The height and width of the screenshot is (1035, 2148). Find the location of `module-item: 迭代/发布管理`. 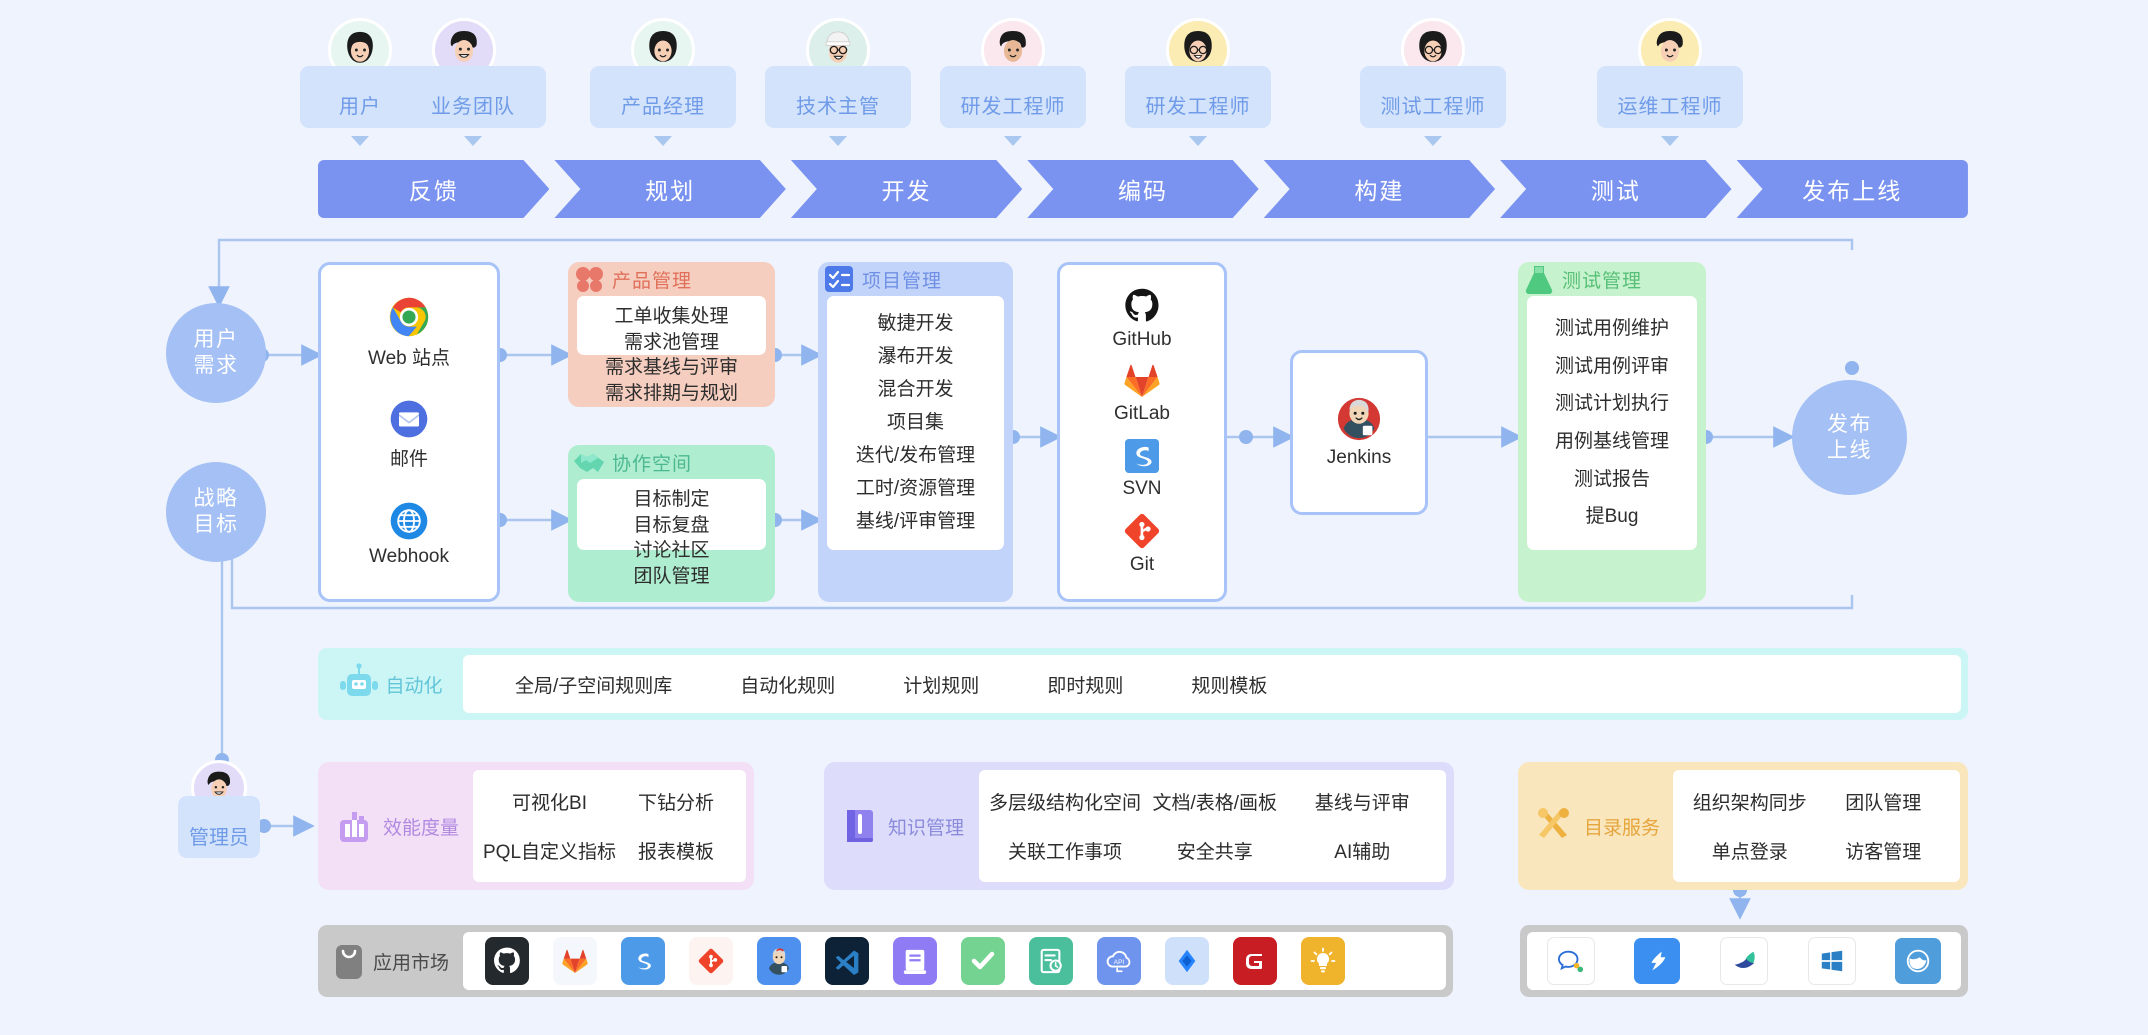

module-item: 迭代/发布管理 is located at coordinates (915, 456).